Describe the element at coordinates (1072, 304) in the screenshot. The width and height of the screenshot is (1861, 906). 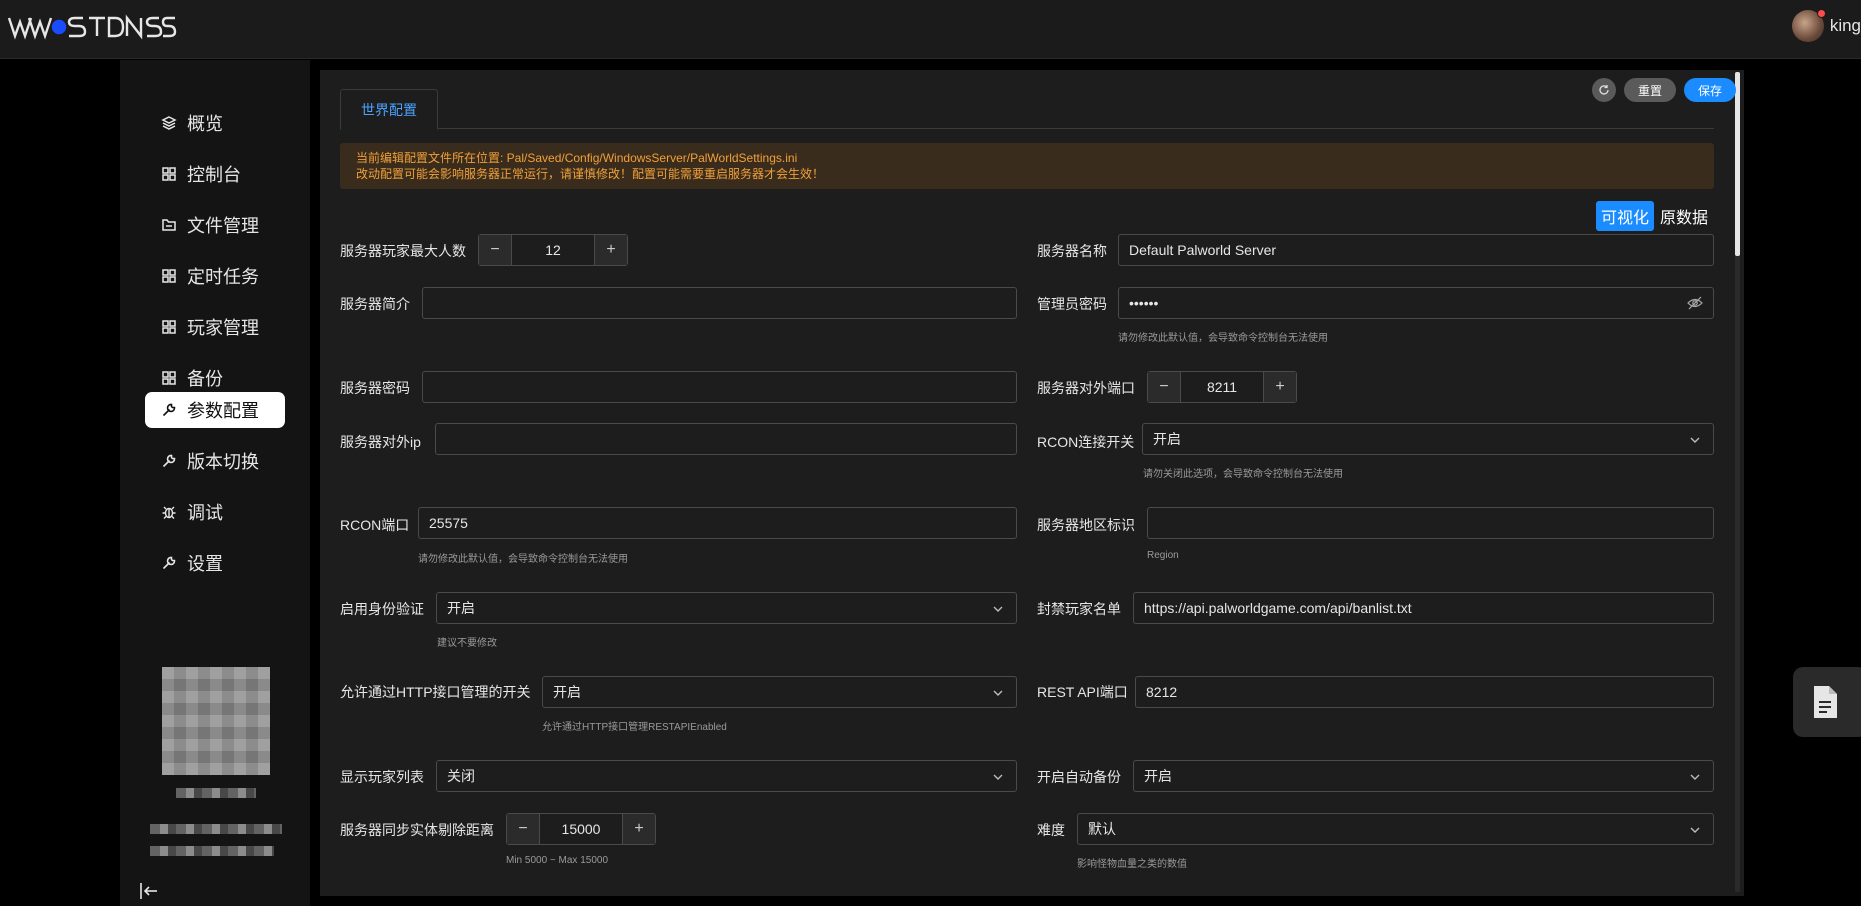
I see `admin-password-label: 管理员密码` at that location.